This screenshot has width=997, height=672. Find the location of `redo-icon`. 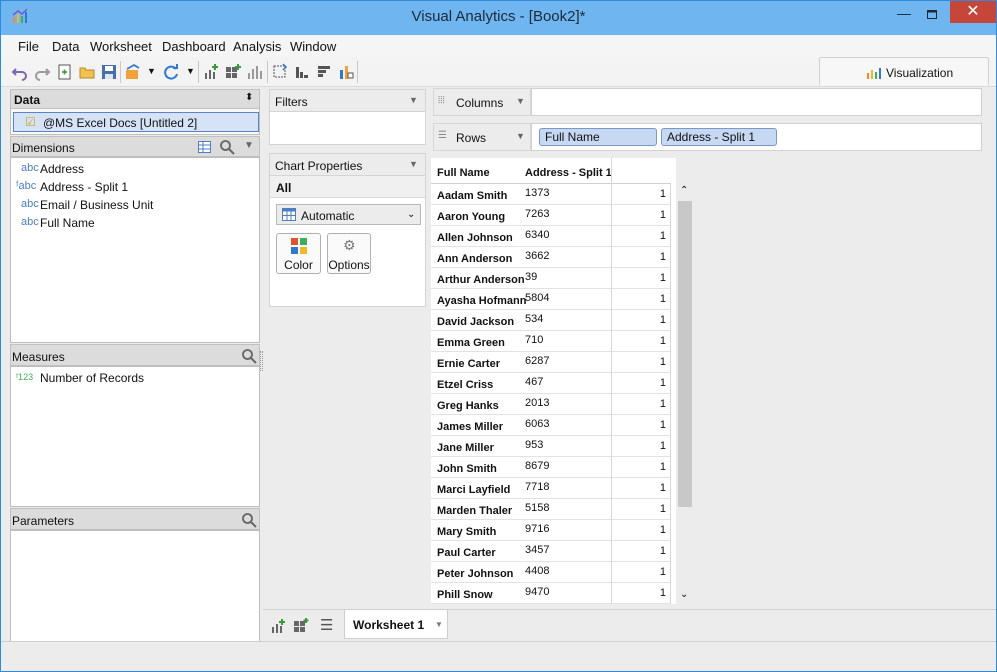

redo-icon is located at coordinates (42, 72).